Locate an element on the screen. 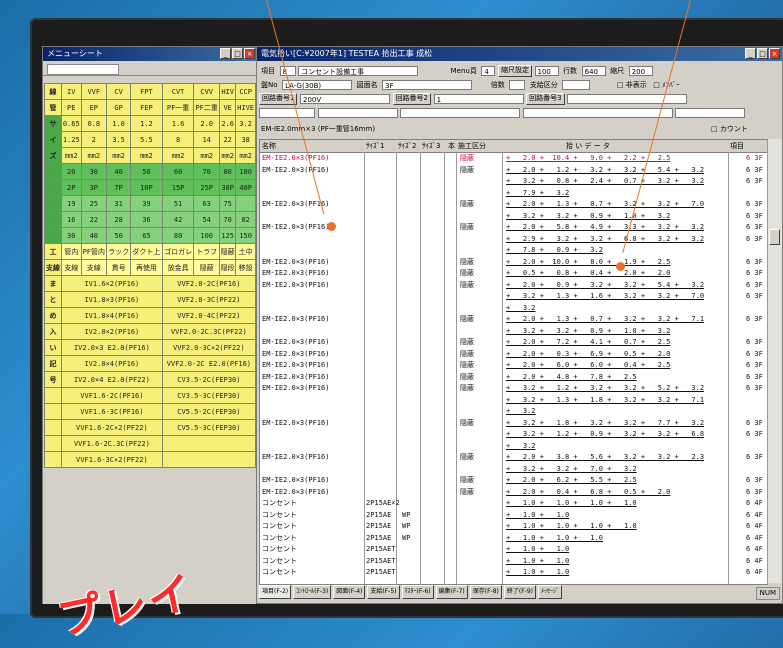 This screenshot has height=648, width=783. circuit2-field: 1 is located at coordinates (478, 99).